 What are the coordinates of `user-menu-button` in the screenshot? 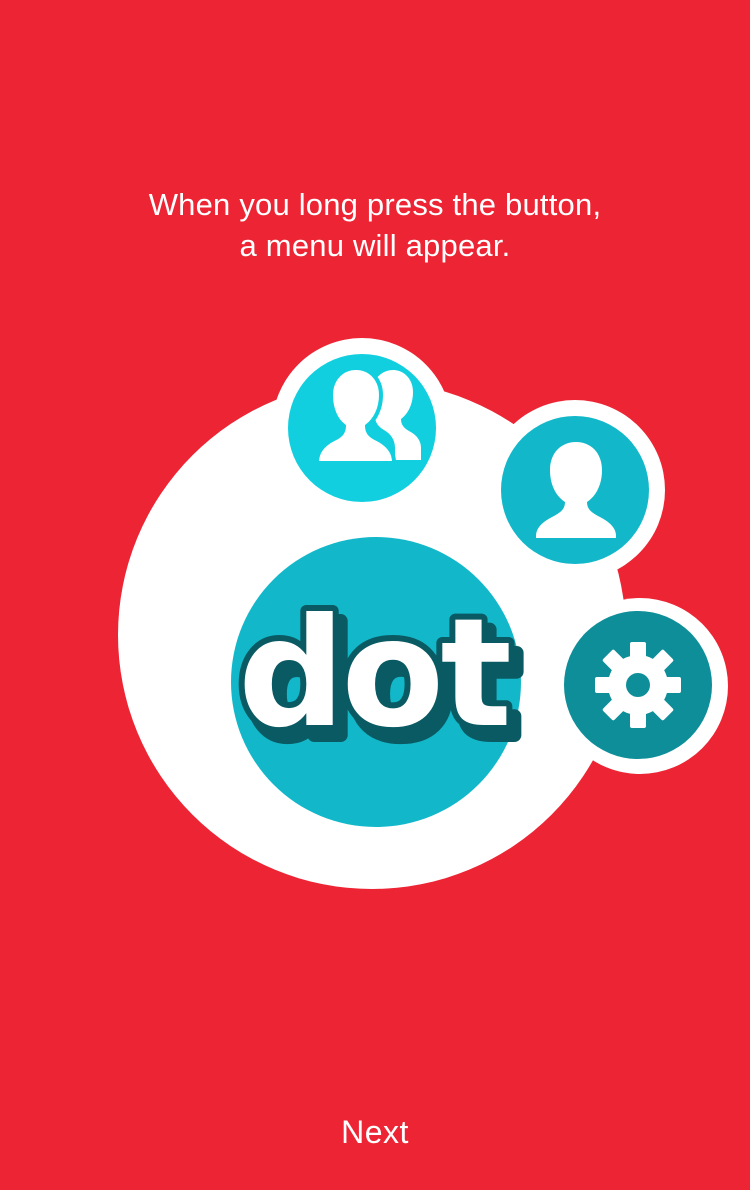 It's located at (575, 490).